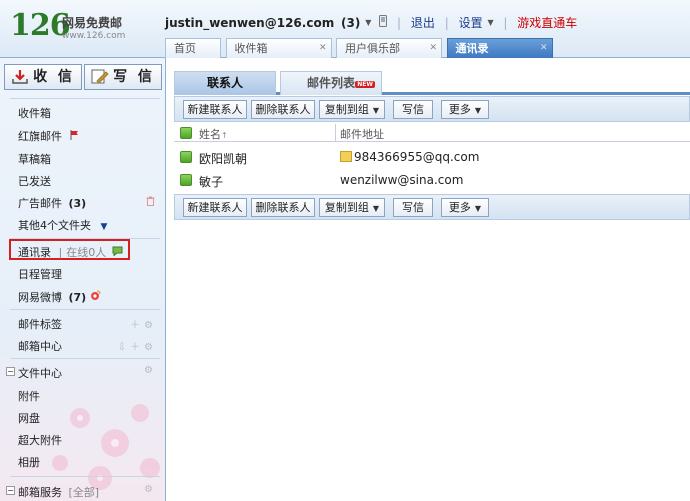 The height and width of the screenshot is (501, 690). I want to click on attachments-label: 附件, so click(29, 396).